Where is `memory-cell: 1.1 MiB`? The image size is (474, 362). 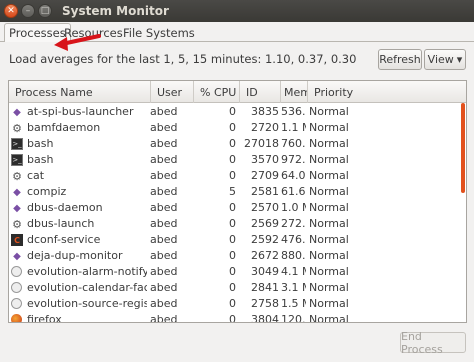 memory-cell: 1.1 MiB is located at coordinates (293, 127).